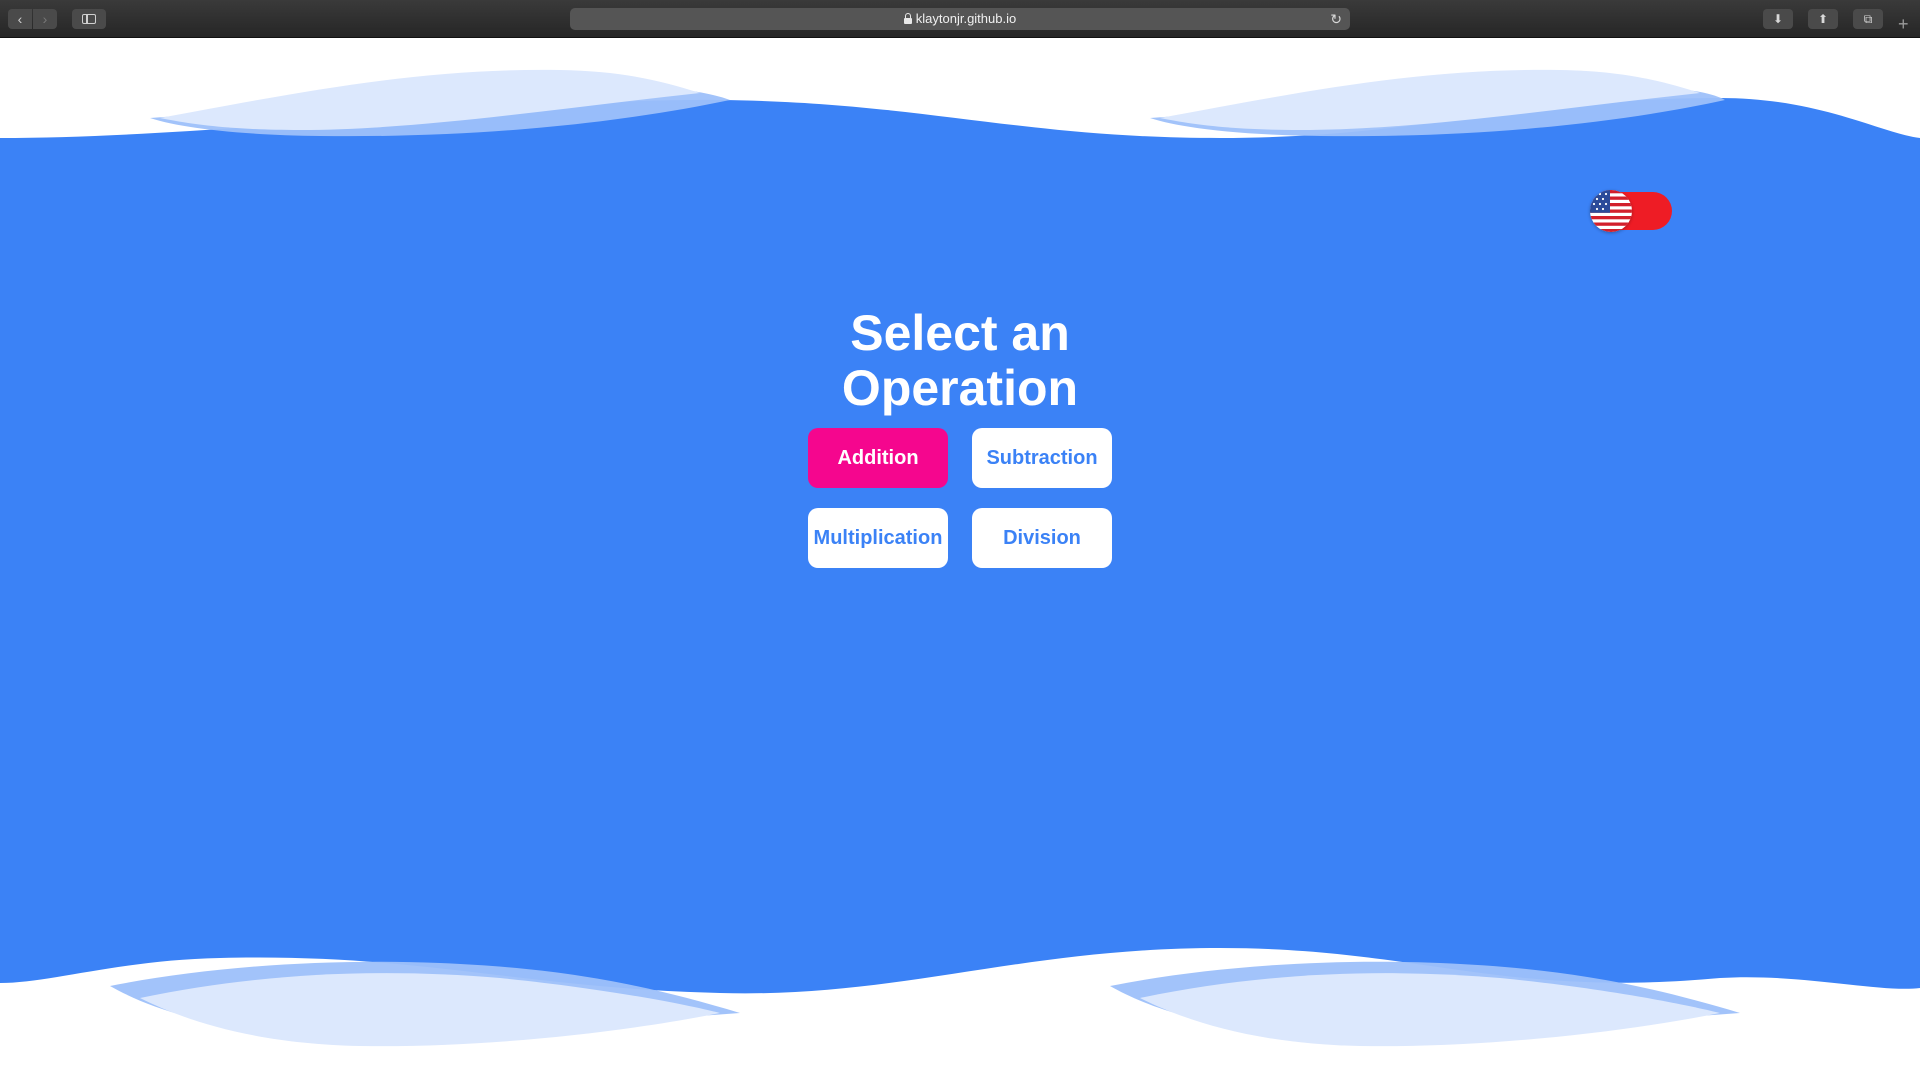 The height and width of the screenshot is (1080, 1920). I want to click on back-button: ‹, so click(20, 19).